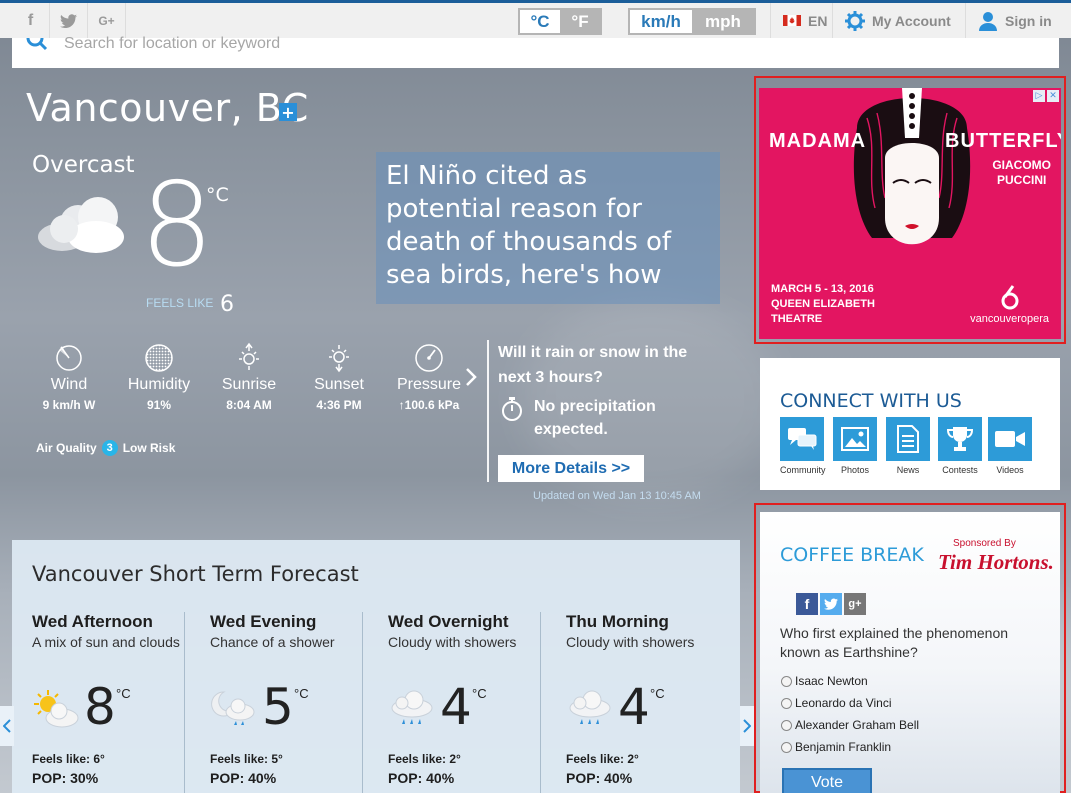 The image size is (1071, 793). I want to click on search-bar: Search for location or keyword, so click(535, 52).